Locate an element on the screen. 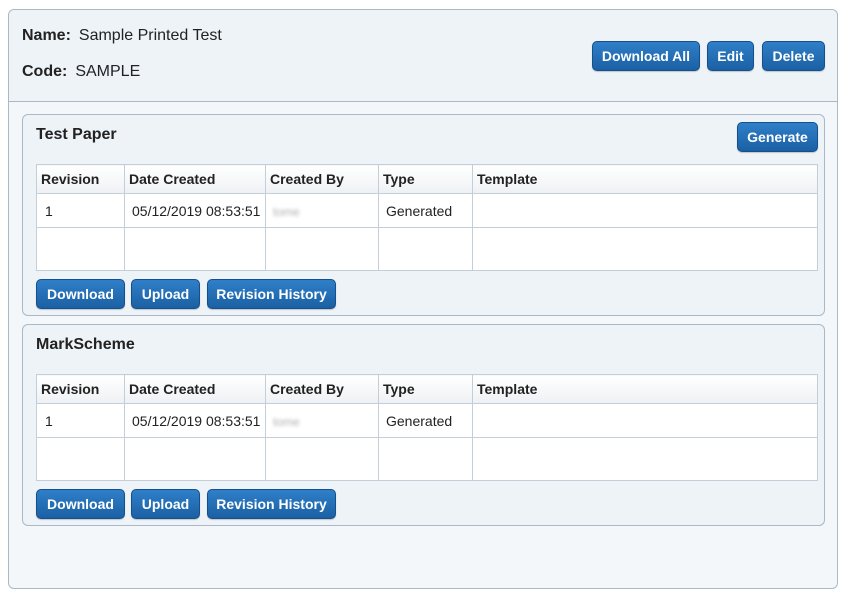 Image resolution: width=846 pixels, height=589 pixels. name-field: Name: Sample Printed Test is located at coordinates (122, 36).